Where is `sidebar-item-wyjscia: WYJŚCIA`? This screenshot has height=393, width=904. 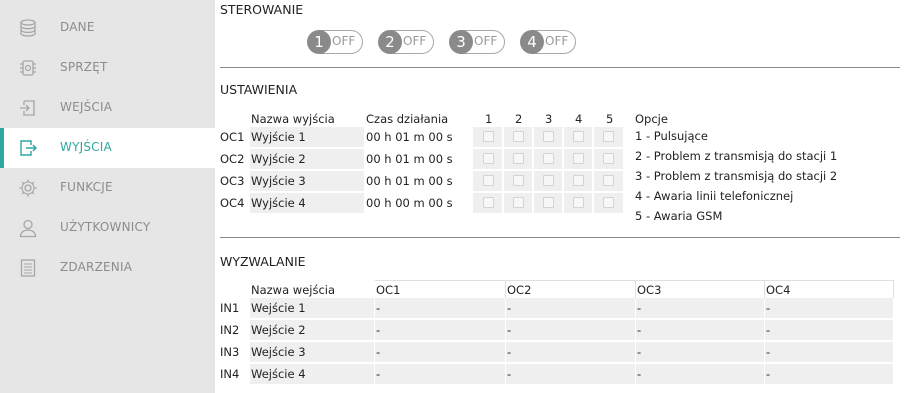
sidebar-item-wyjscia: WYJŚCIA is located at coordinates (107, 148).